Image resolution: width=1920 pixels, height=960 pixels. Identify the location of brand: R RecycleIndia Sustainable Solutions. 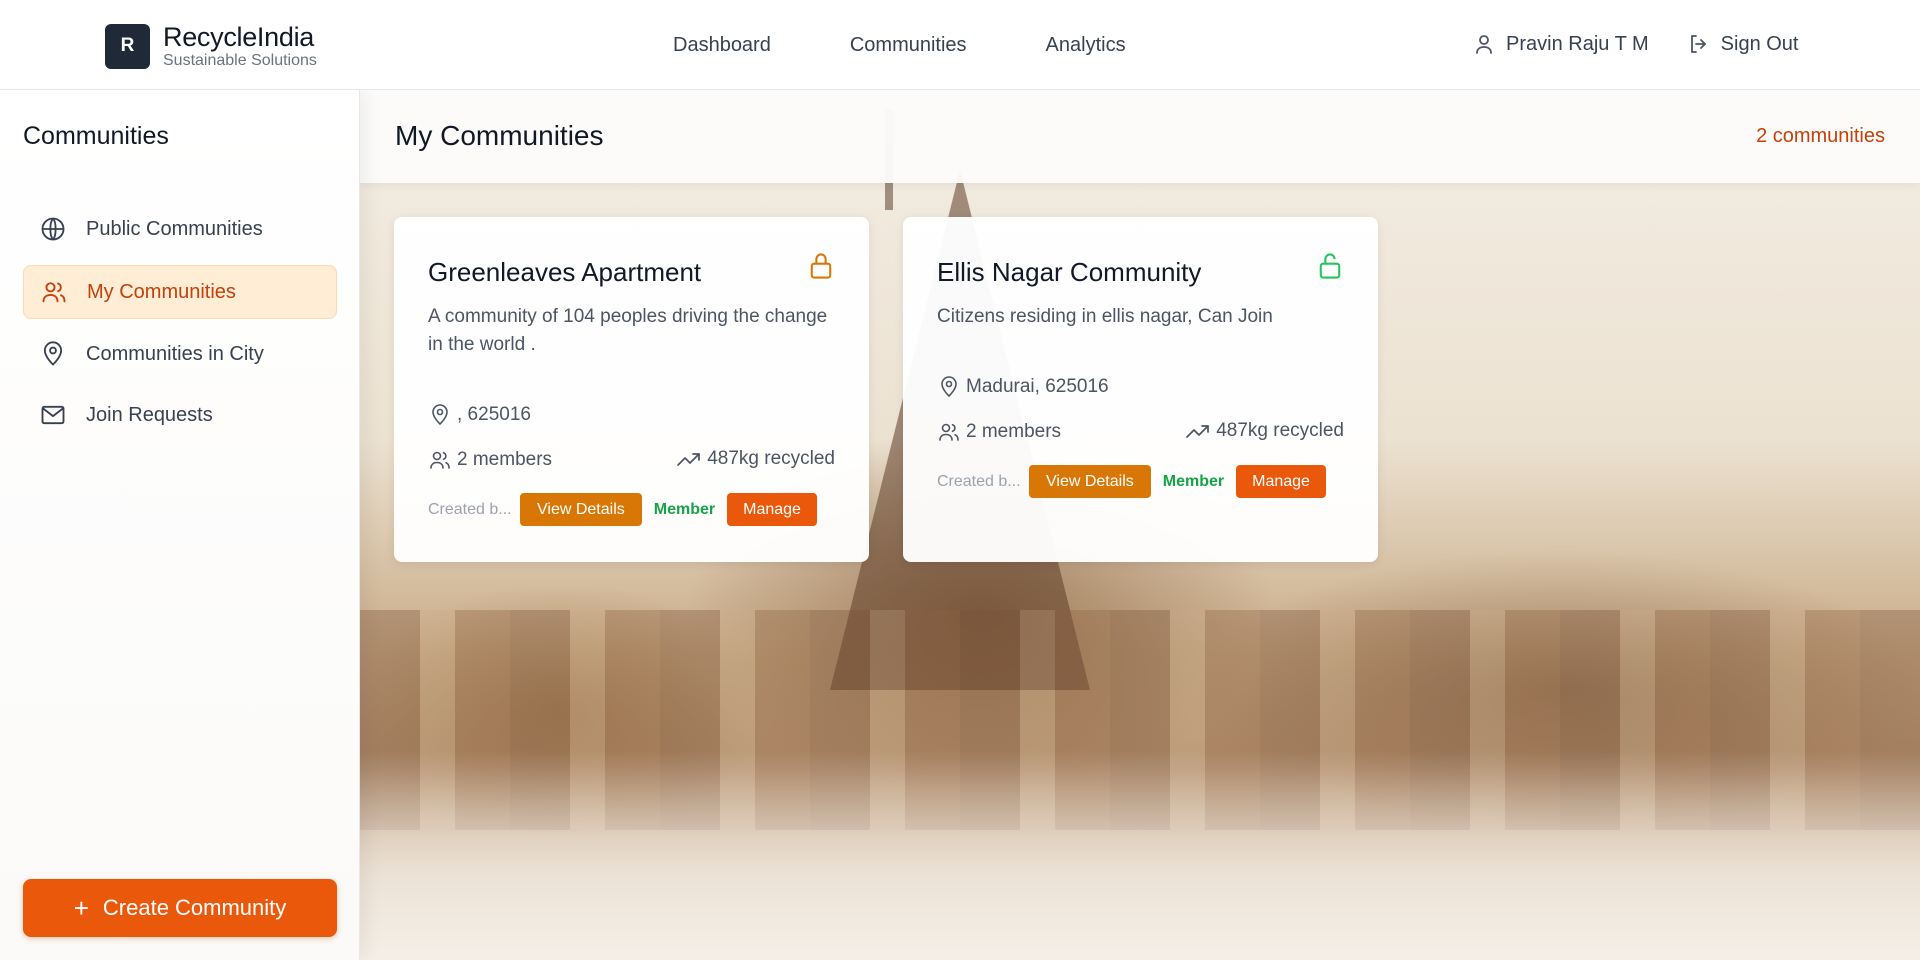
(211, 46).